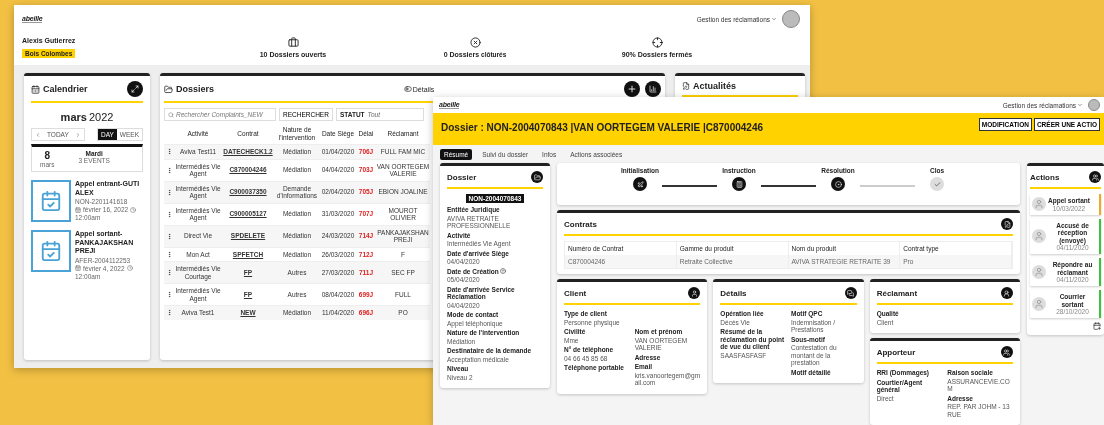 This screenshot has height=425, width=1104. Describe the element at coordinates (733, 293) in the screenshot. I see `card-title: Détails` at that location.